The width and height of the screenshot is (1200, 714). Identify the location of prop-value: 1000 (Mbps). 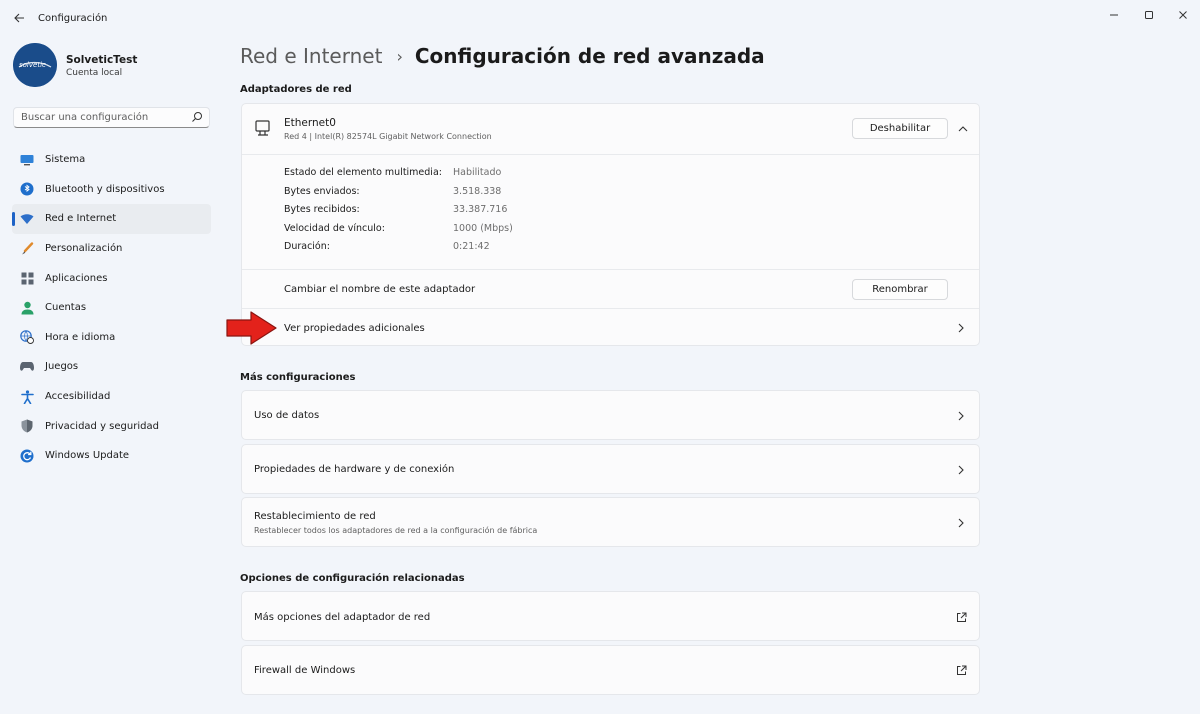
(483, 228).